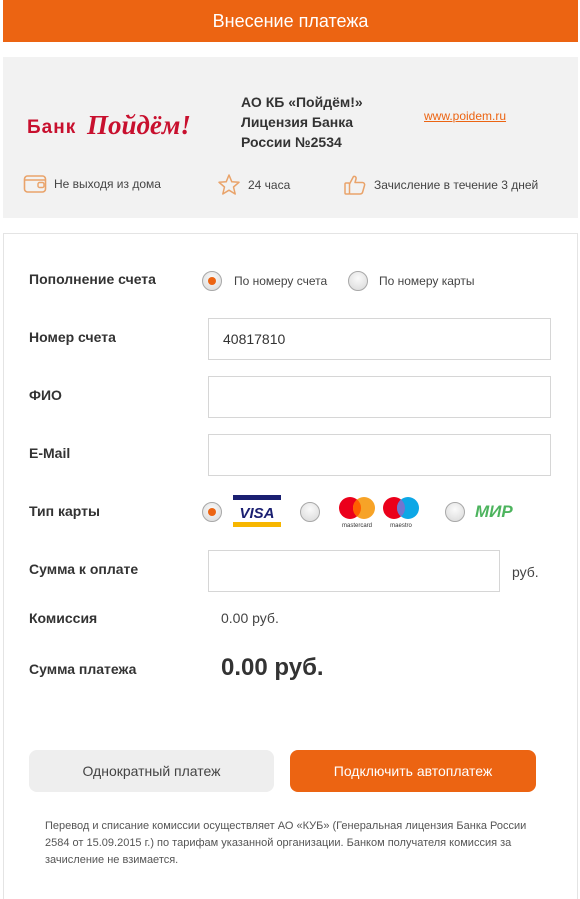 The width and height of the screenshot is (580, 899). I want to click on commission-label: Комиссия, so click(63, 618).